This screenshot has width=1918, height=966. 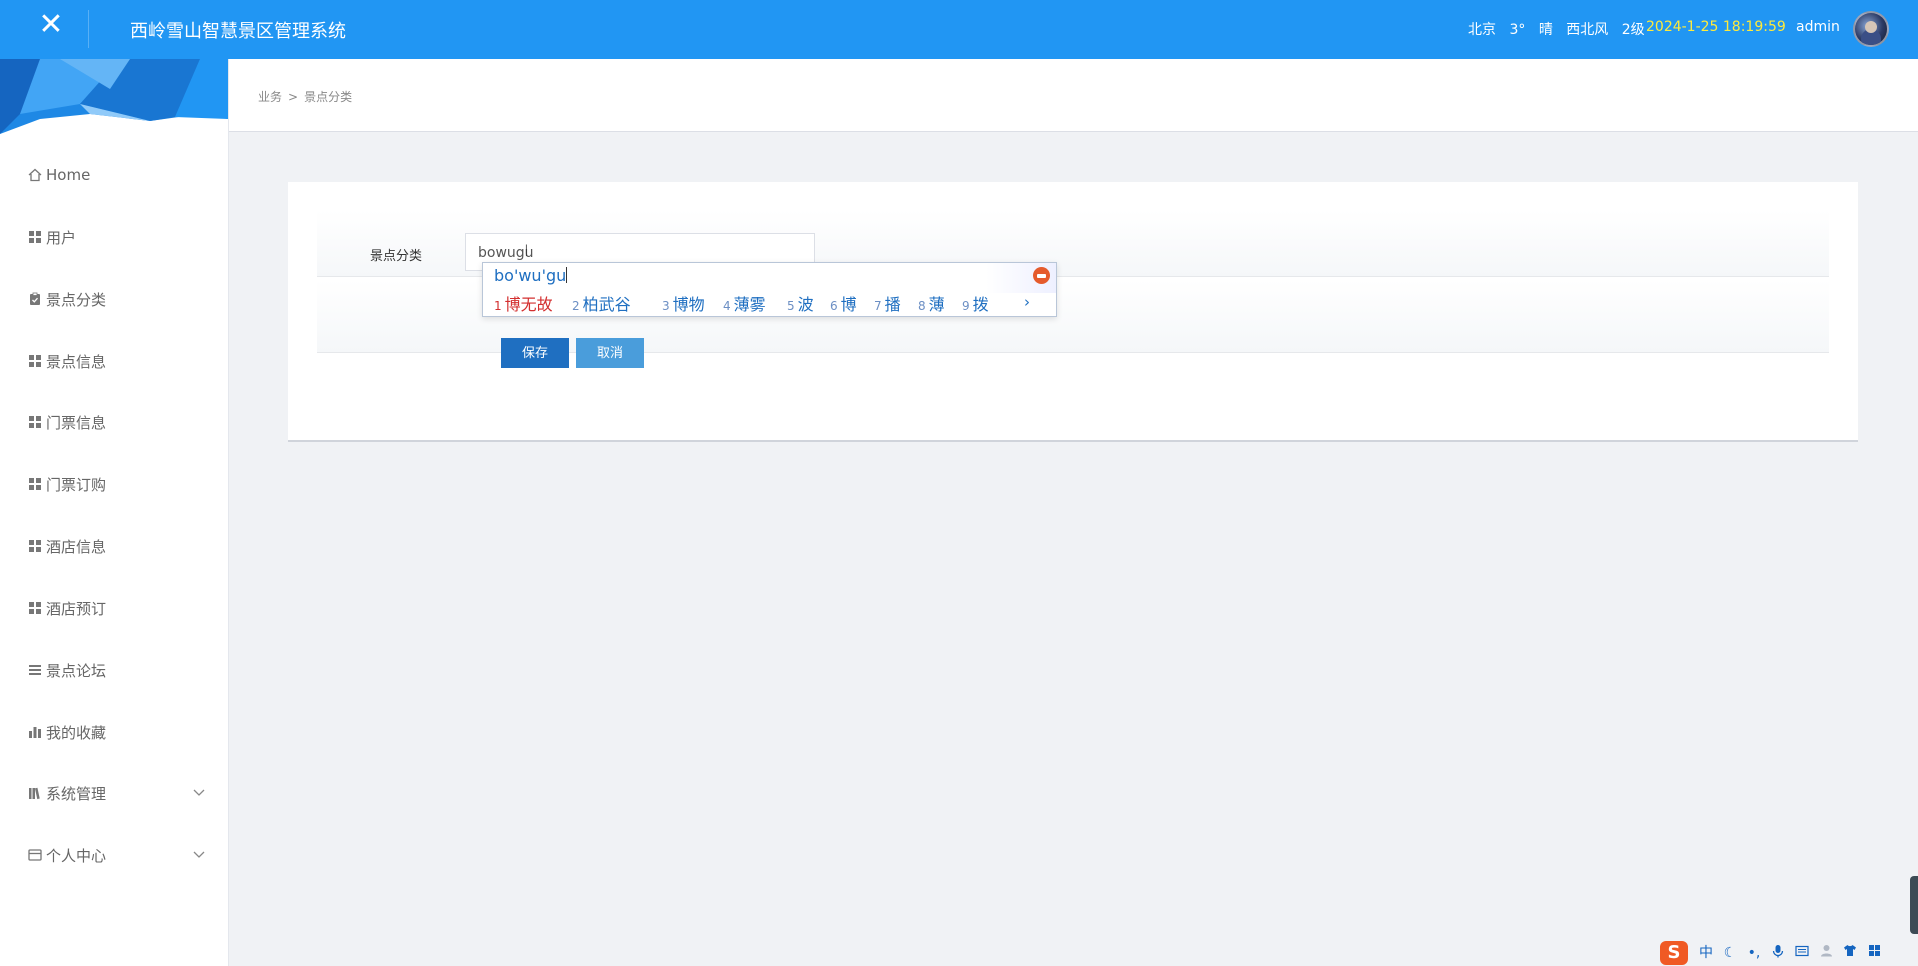 What do you see at coordinates (1517, 30) in the screenshot?
I see `weather-temperature: 3°` at bounding box center [1517, 30].